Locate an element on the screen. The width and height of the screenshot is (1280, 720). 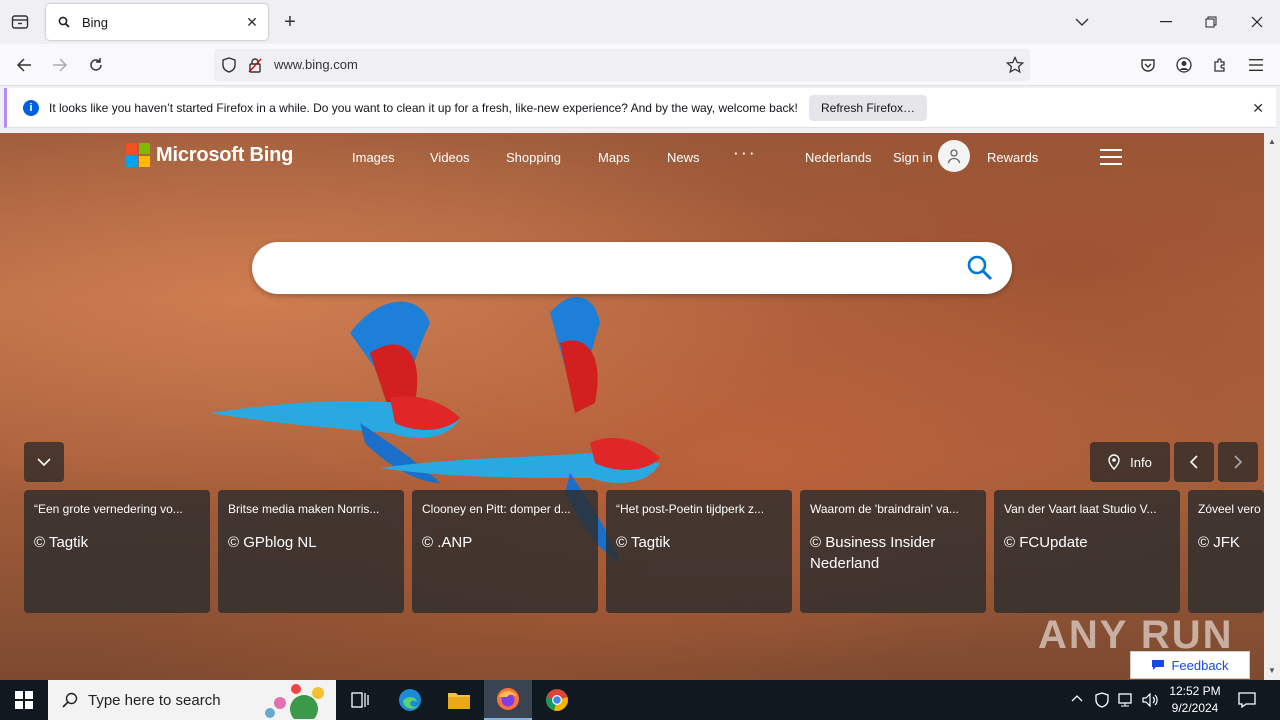
navigation-toolbar: www.bing.com is located at coordinates (640, 65).